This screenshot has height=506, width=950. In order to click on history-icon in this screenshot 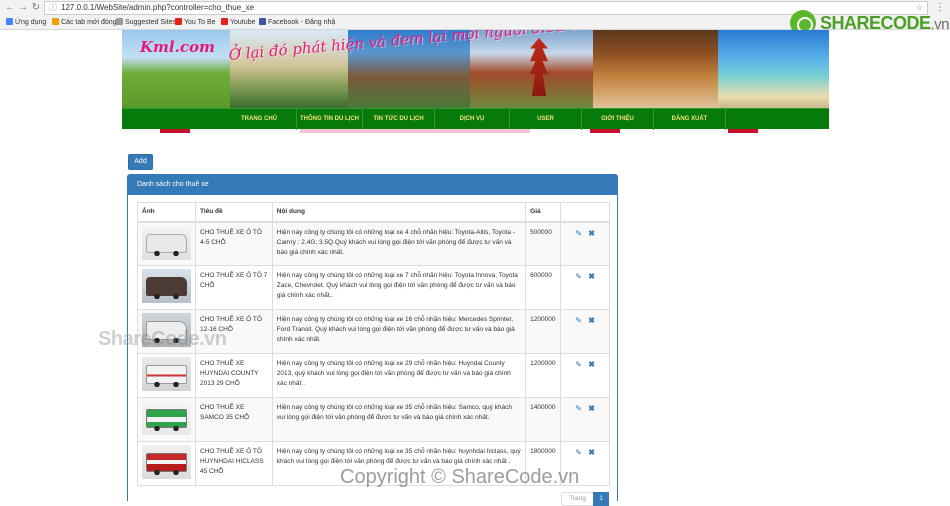, I will do `click(55, 21)`.